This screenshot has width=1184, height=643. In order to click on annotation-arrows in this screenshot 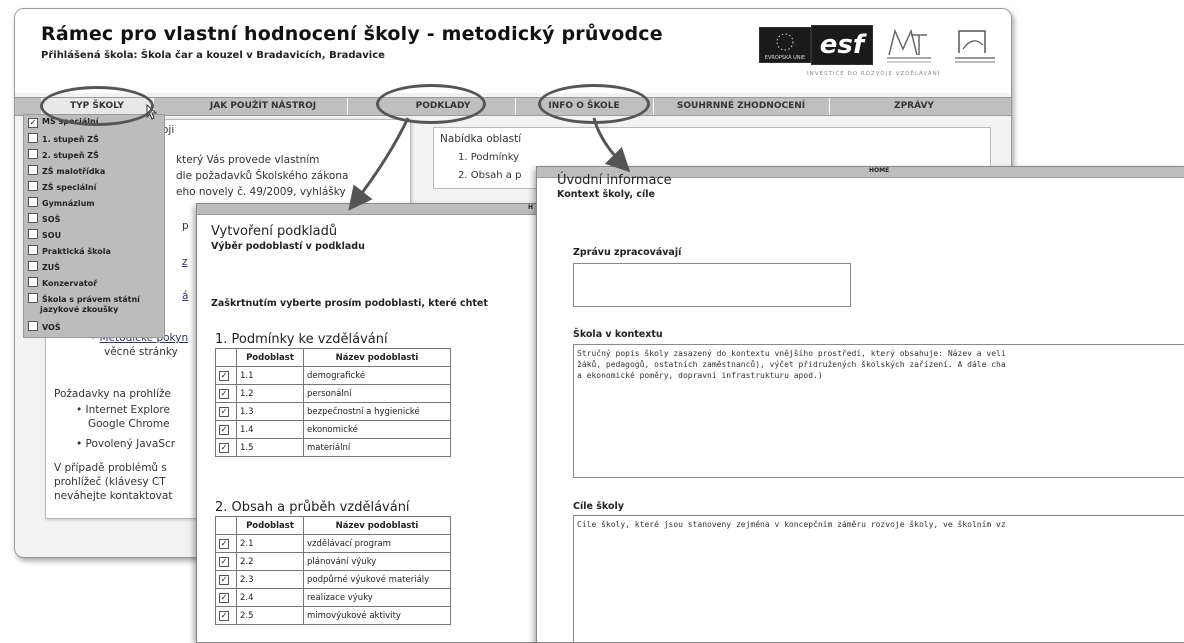, I will do `click(489, 164)`.